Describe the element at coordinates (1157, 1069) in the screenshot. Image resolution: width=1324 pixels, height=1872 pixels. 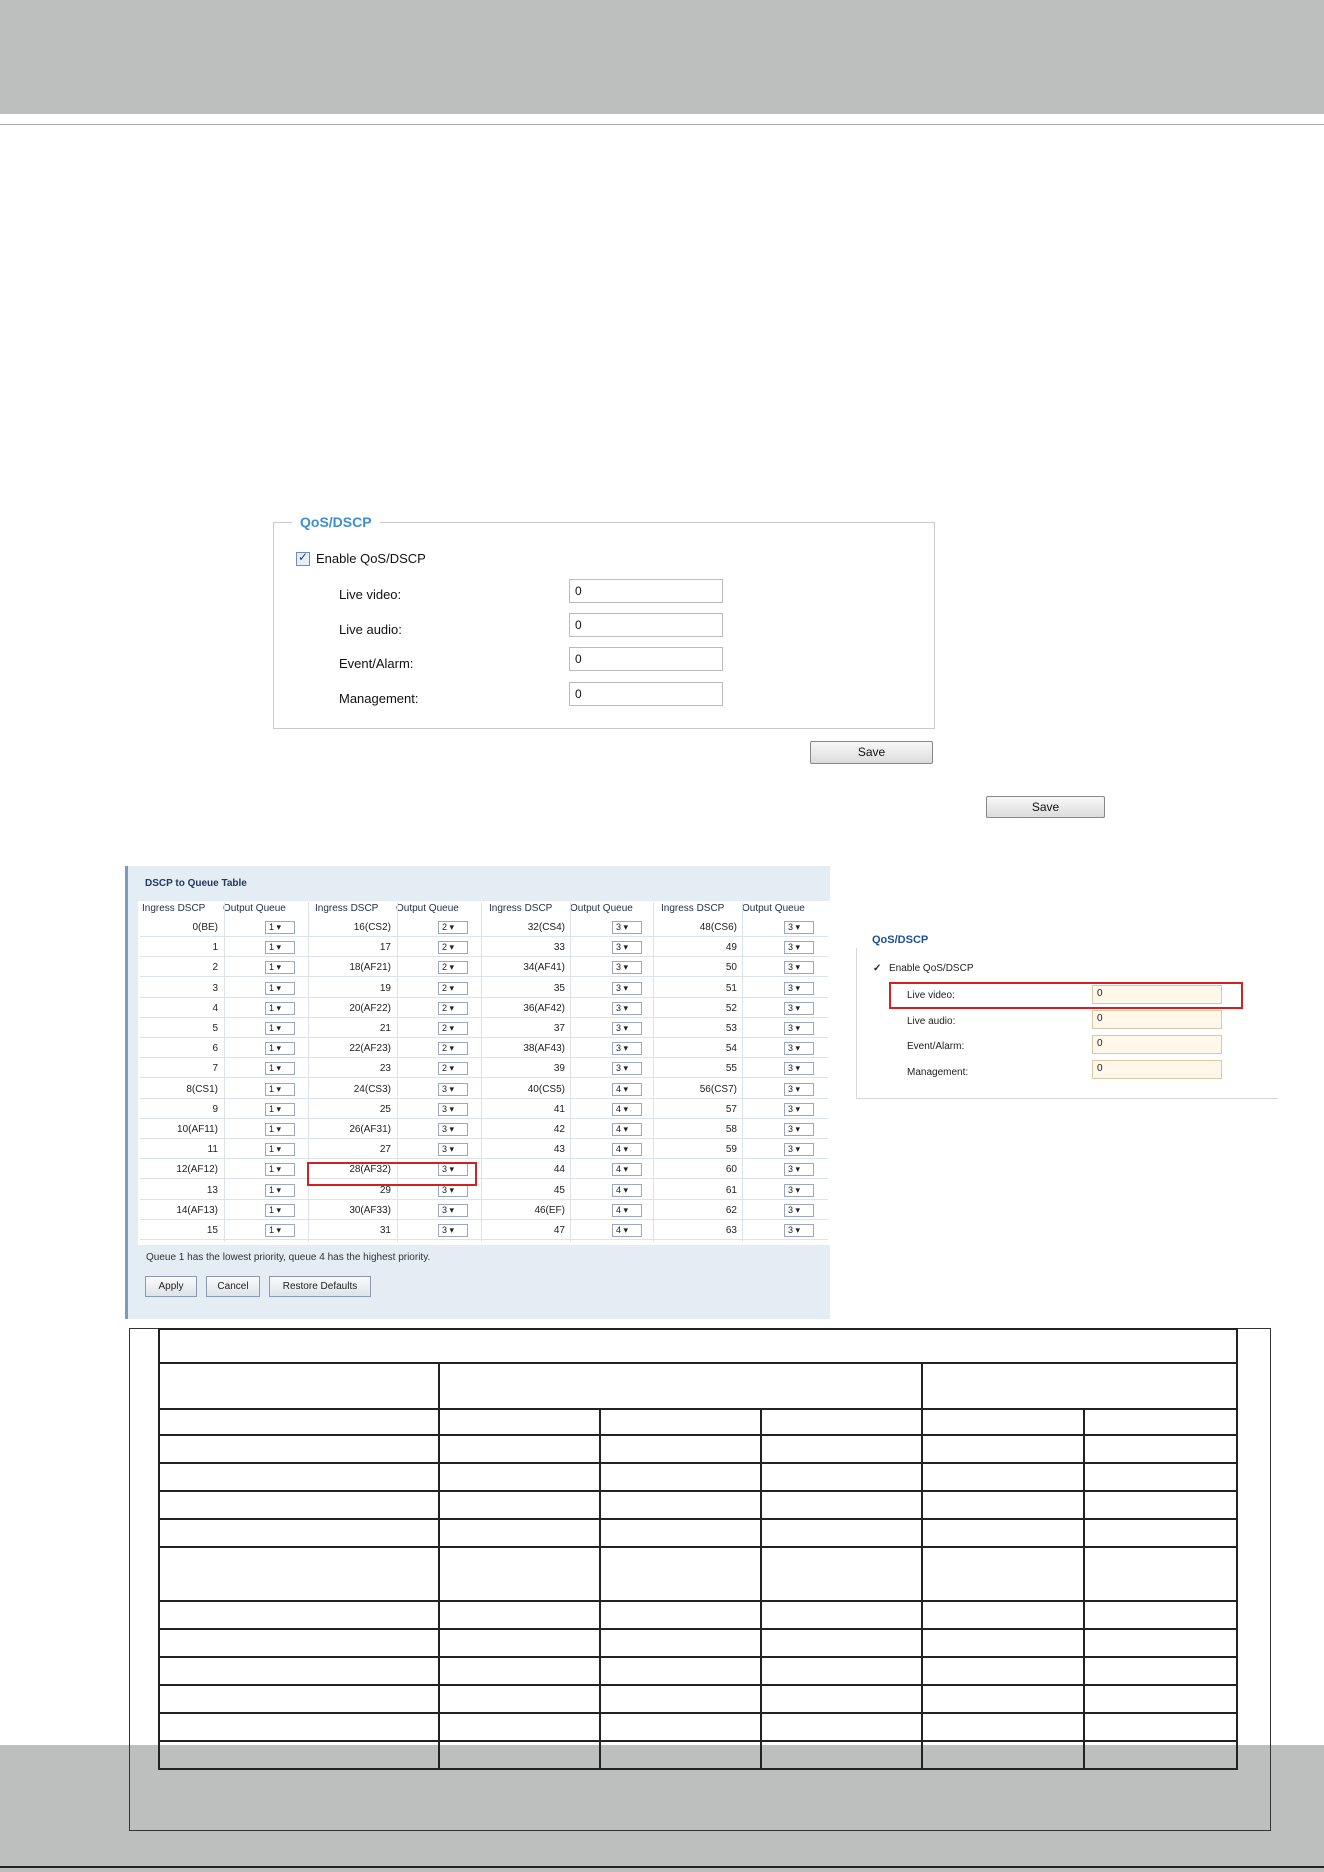
I see `small-management-input: 0` at that location.